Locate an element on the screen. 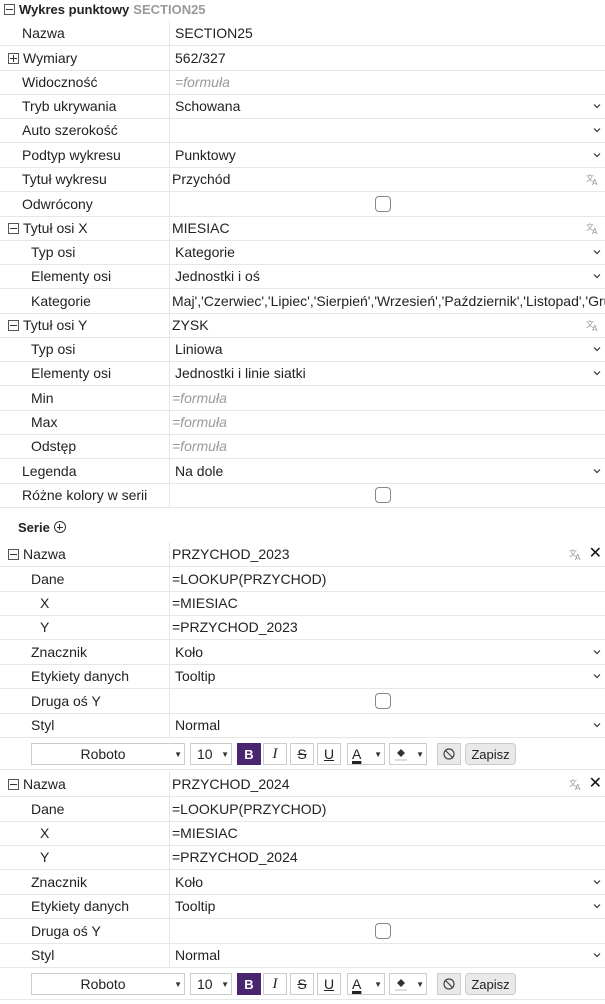 The width and height of the screenshot is (605, 1004). series-row-nazwa: Nazwa PRZYCHOD_2024 文A ✕ is located at coordinates (302, 784).